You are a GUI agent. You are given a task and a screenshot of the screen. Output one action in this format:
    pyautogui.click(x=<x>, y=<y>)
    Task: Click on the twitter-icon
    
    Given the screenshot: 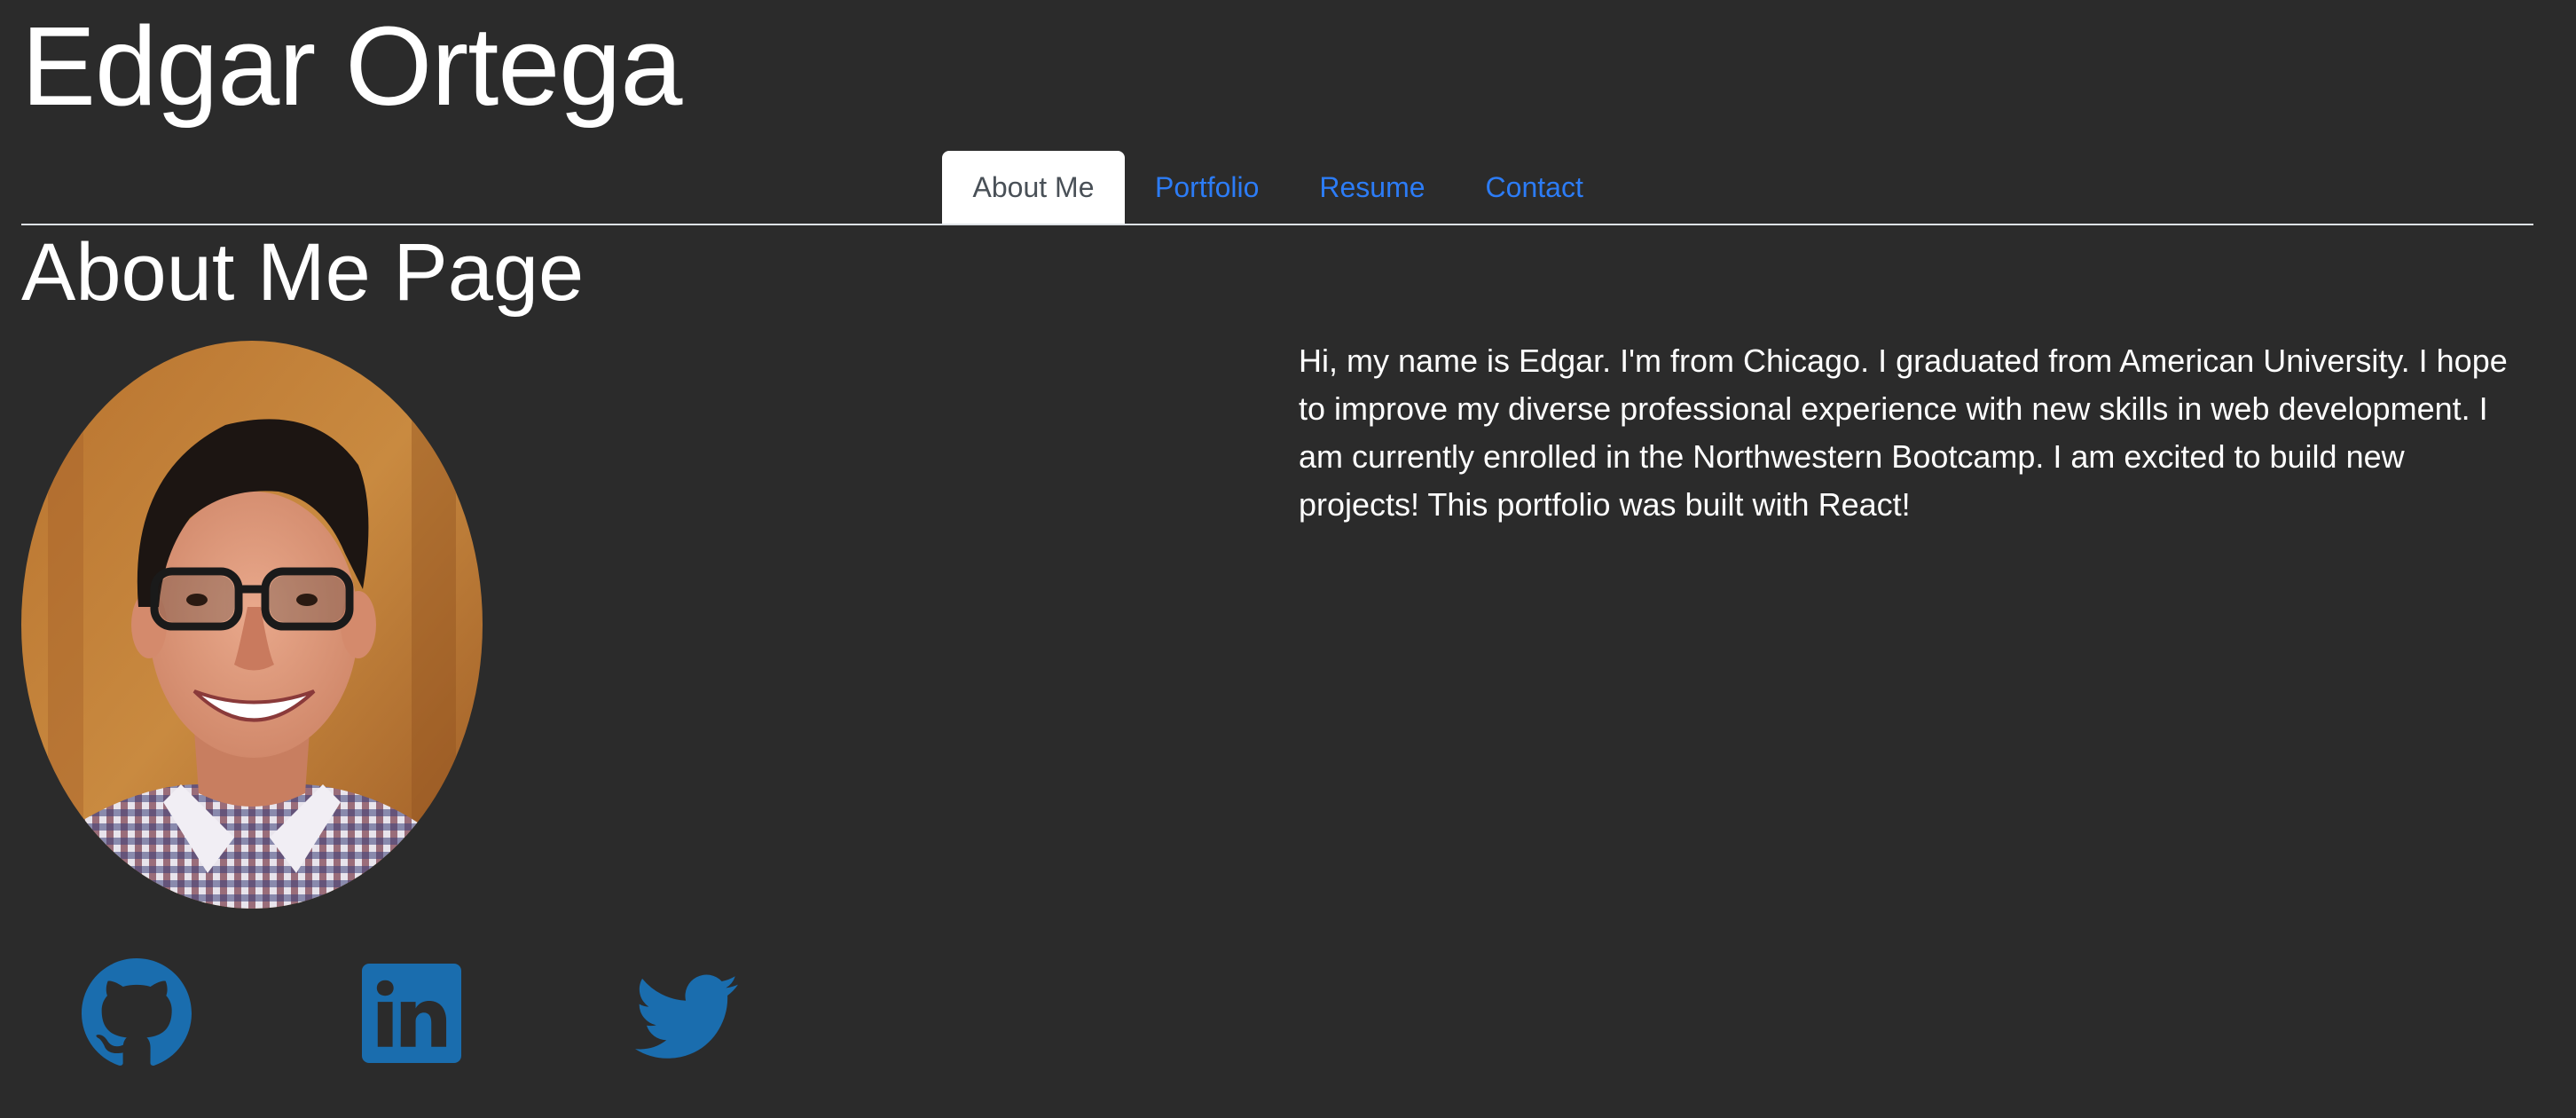 What is the action you would take?
    pyautogui.click(x=686, y=1016)
    